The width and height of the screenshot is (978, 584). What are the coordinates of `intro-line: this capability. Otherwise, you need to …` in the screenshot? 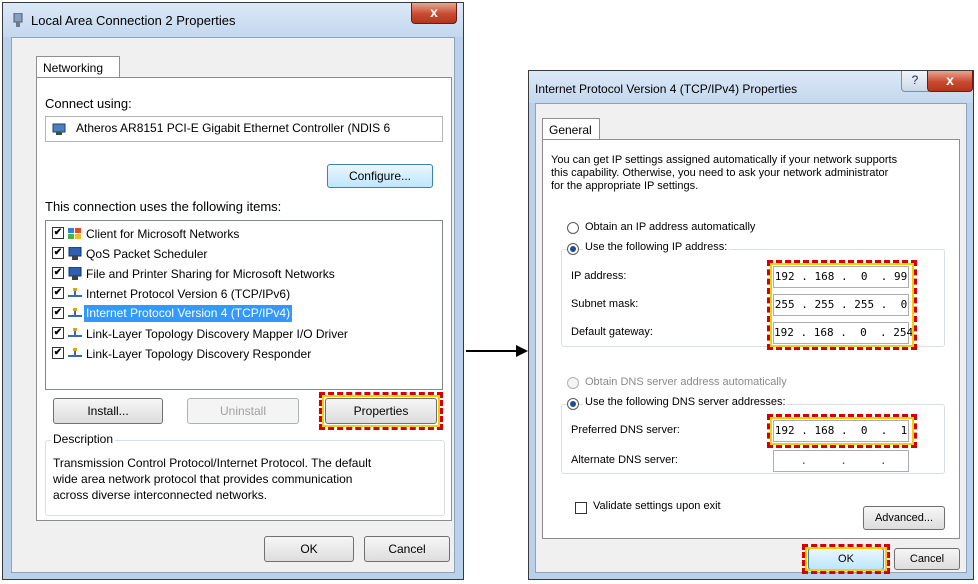 It's located at (720, 173).